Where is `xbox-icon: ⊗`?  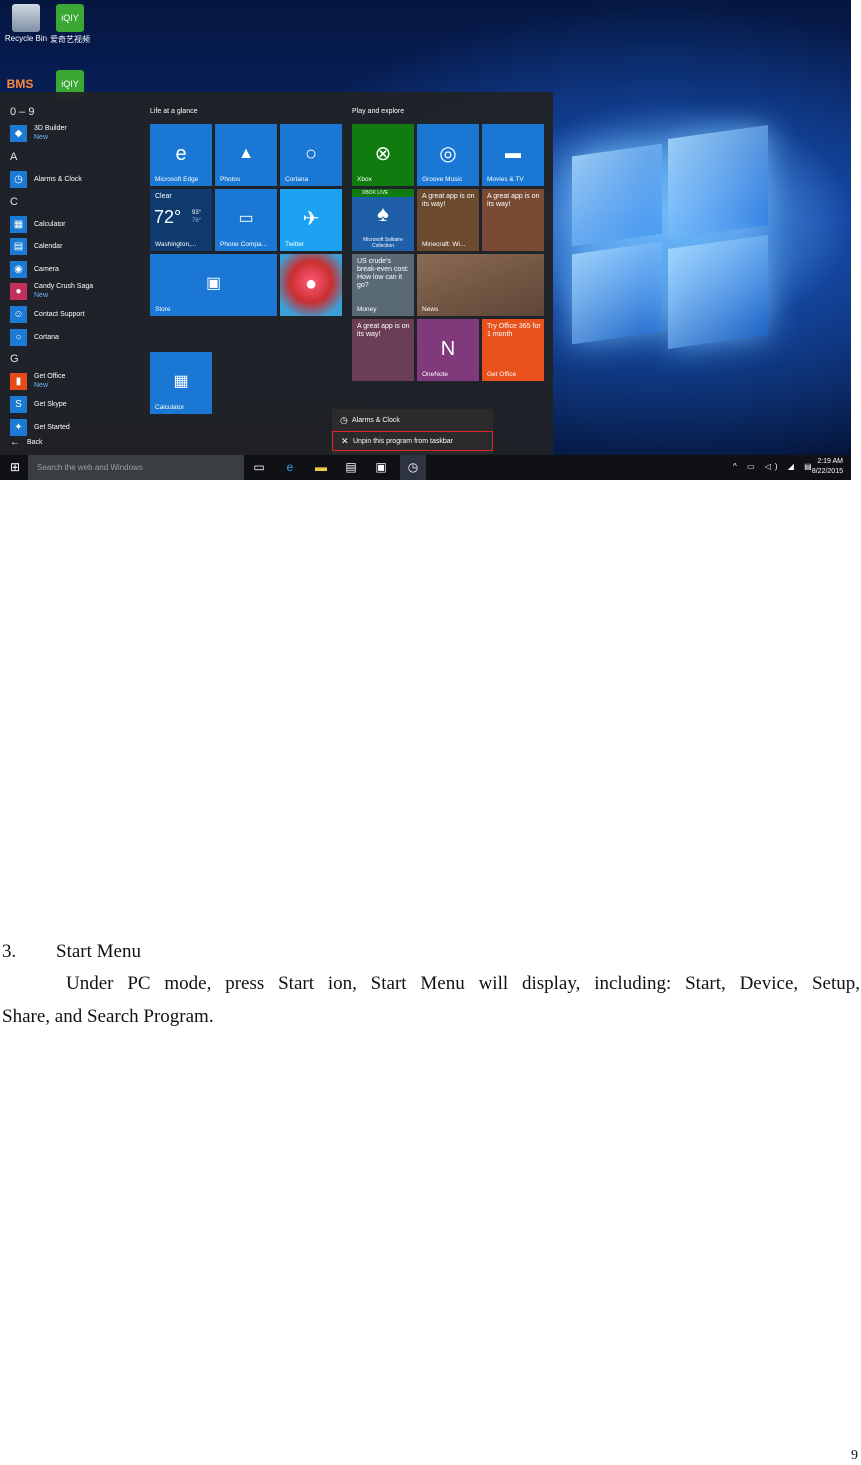
xbox-icon: ⊗ is located at coordinates (383, 153).